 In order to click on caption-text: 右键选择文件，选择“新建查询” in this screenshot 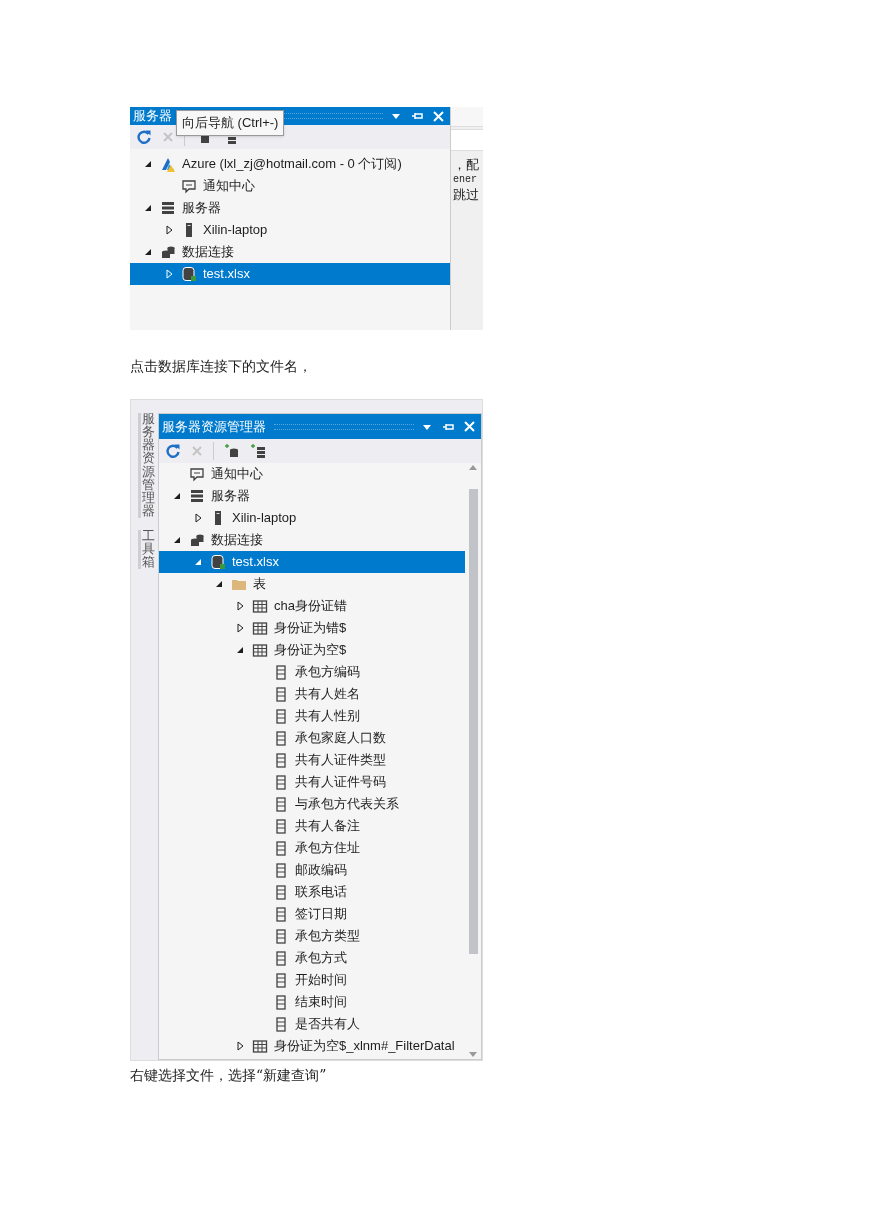, I will do `click(229, 1075)`.